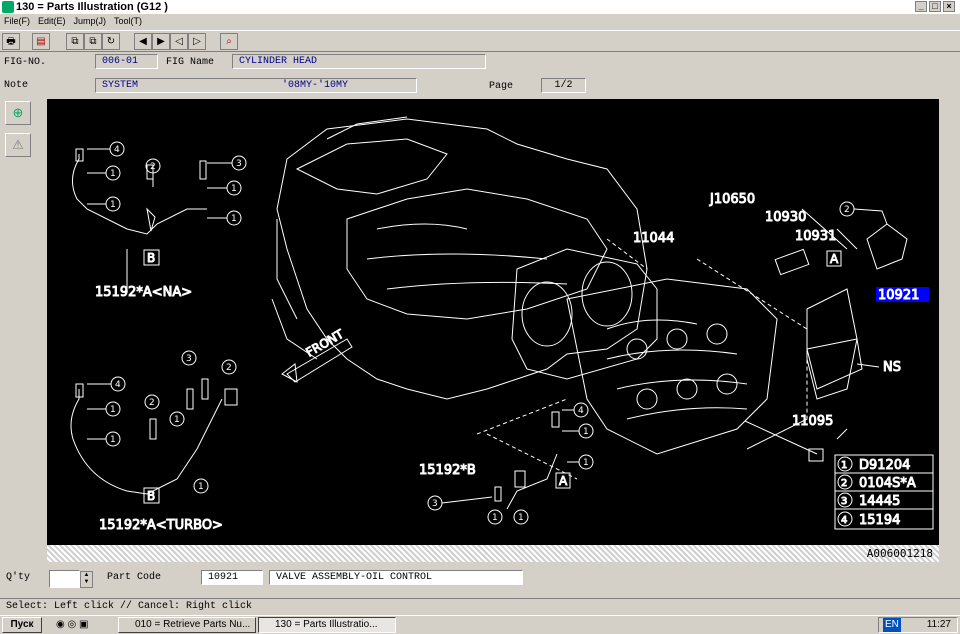  Describe the element at coordinates (25, 62) in the screenshot. I see `fig-no-label: FIG-NO.` at that location.